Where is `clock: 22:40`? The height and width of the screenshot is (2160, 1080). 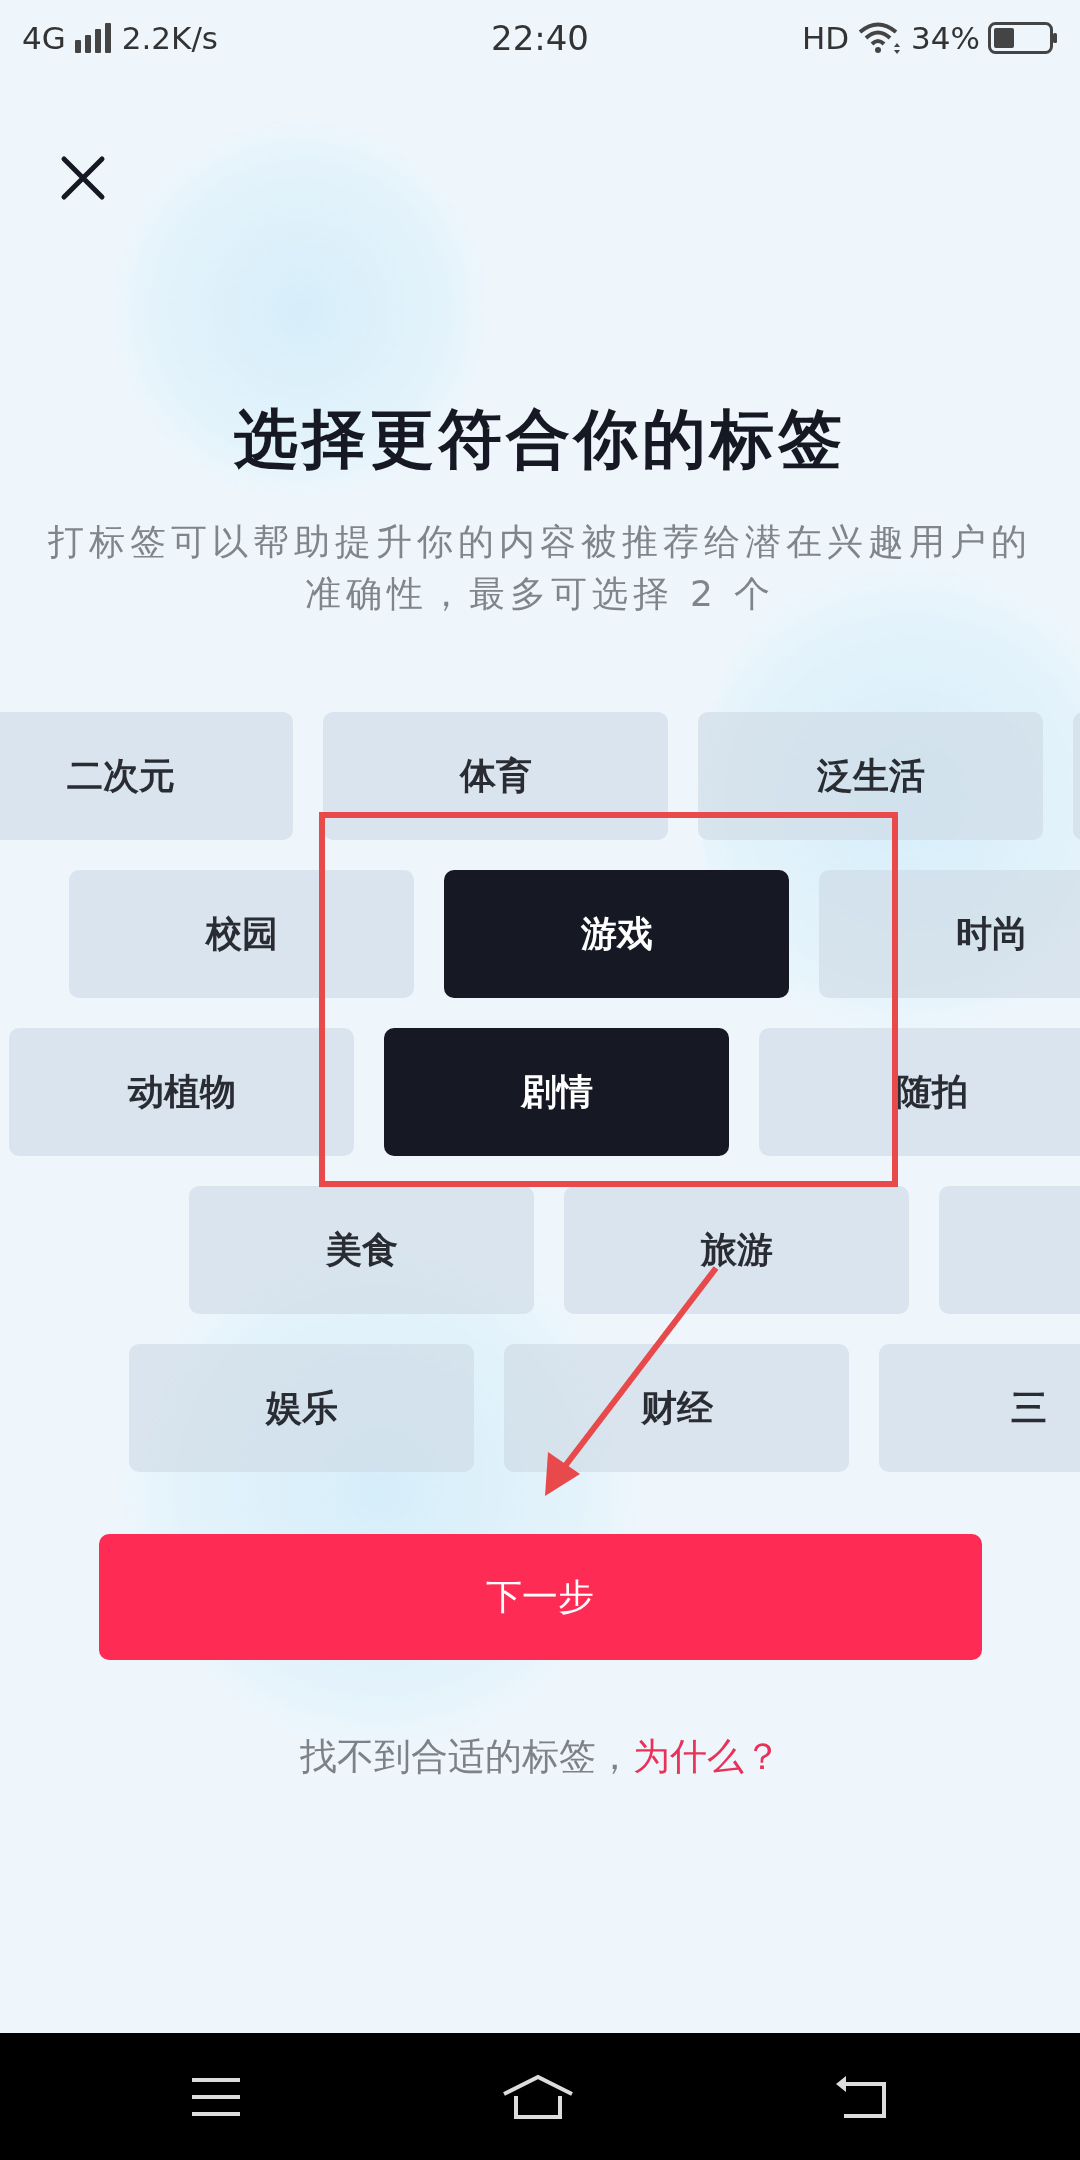
clock: 22:40 is located at coordinates (540, 37).